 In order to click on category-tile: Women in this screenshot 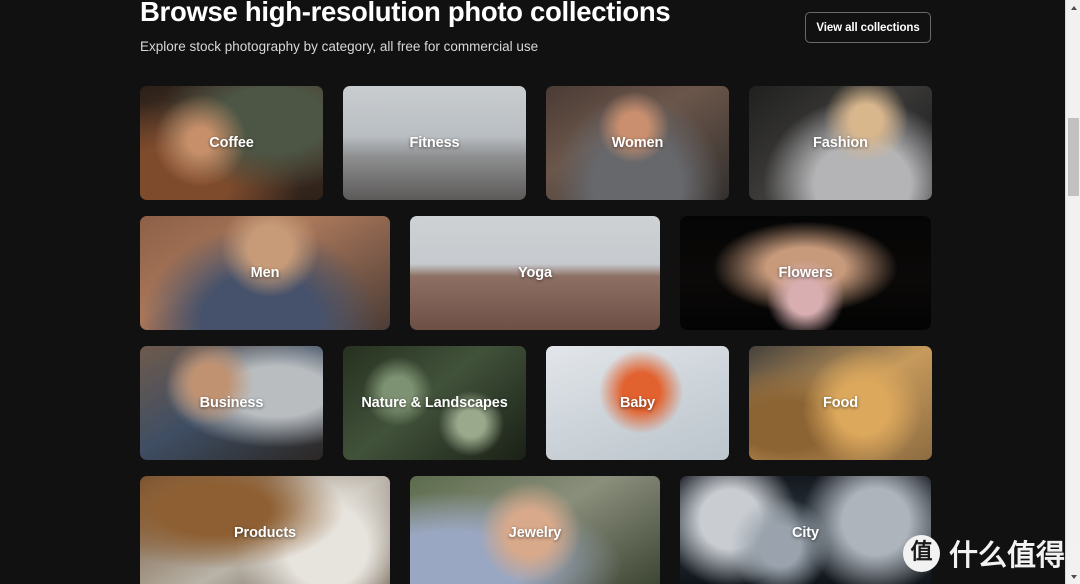, I will do `click(637, 143)`.